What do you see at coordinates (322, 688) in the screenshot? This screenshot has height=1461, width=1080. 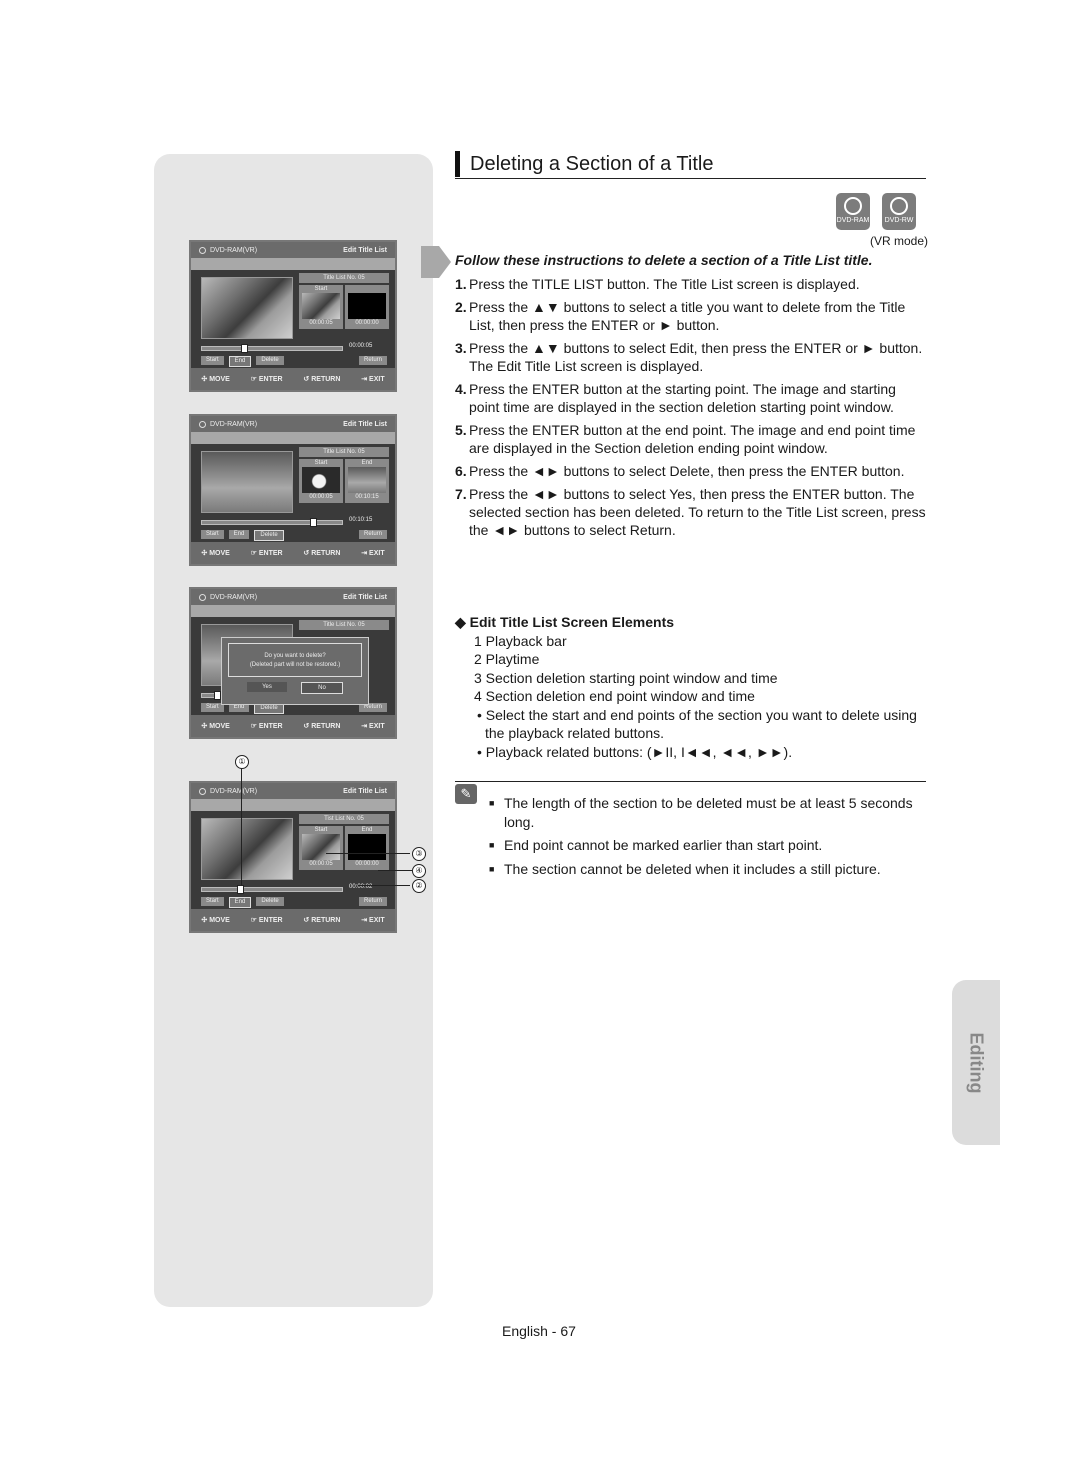 I see `no-button: No` at bounding box center [322, 688].